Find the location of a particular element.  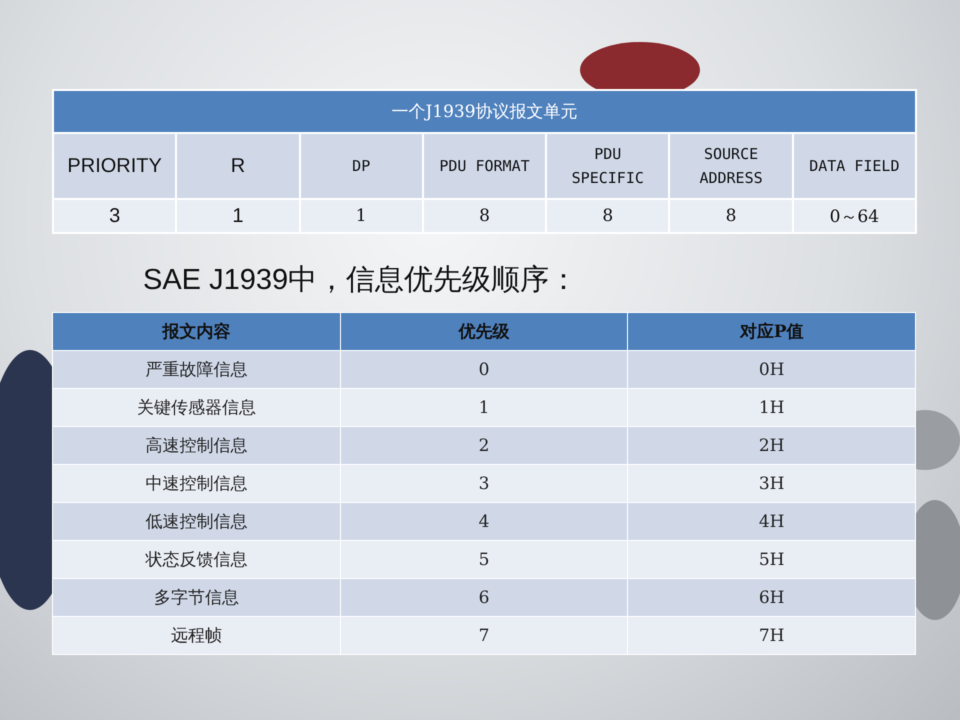

table-cell: 7H is located at coordinates (772, 635).